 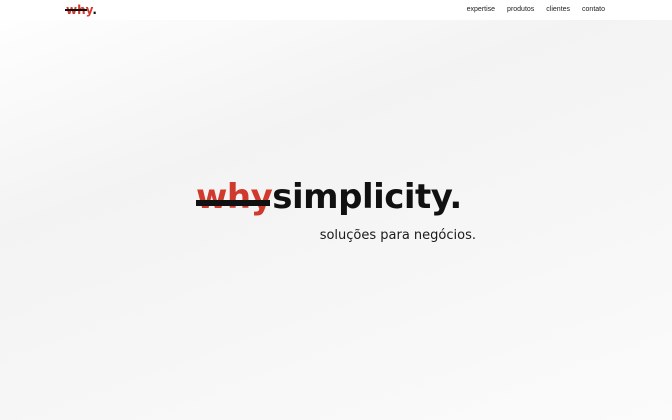 I want to click on main-nav: expertise produtos clientes contato, so click(x=533, y=10).